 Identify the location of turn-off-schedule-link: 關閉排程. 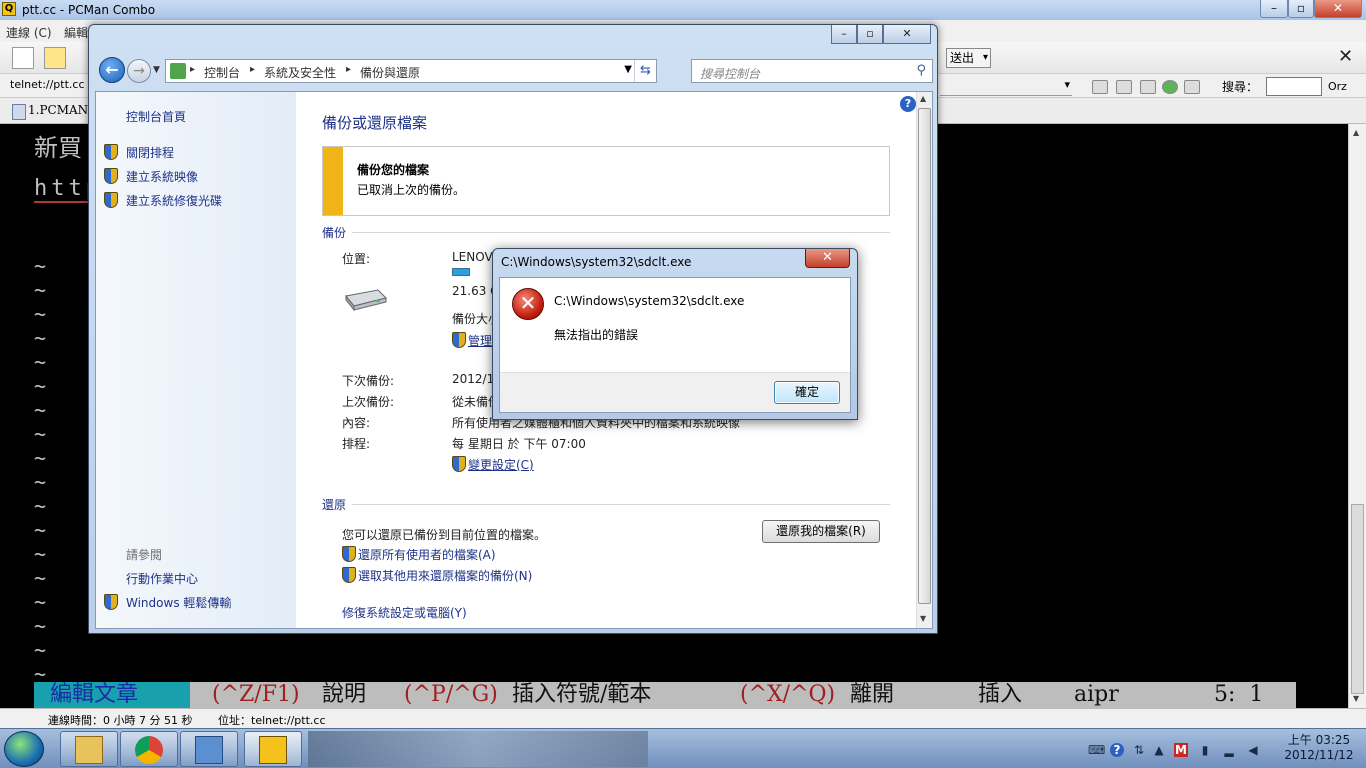
(150, 152).